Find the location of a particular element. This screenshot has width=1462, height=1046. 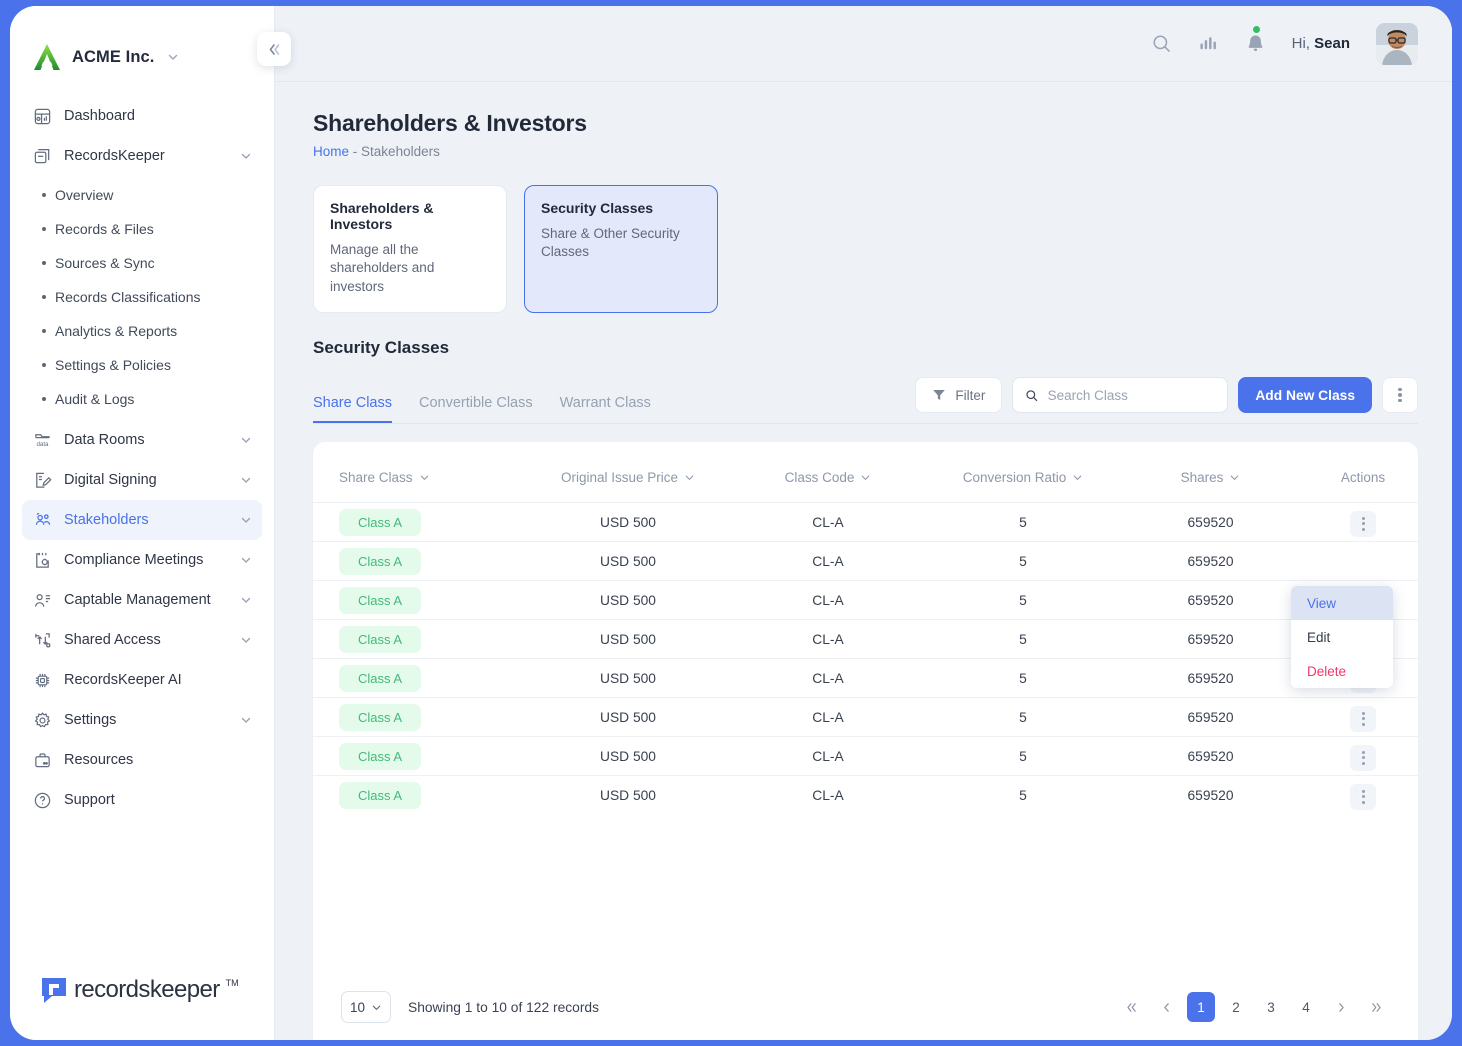

sidebar-subitem-analytics-reports: Analytics & Reports is located at coordinates (142, 331).